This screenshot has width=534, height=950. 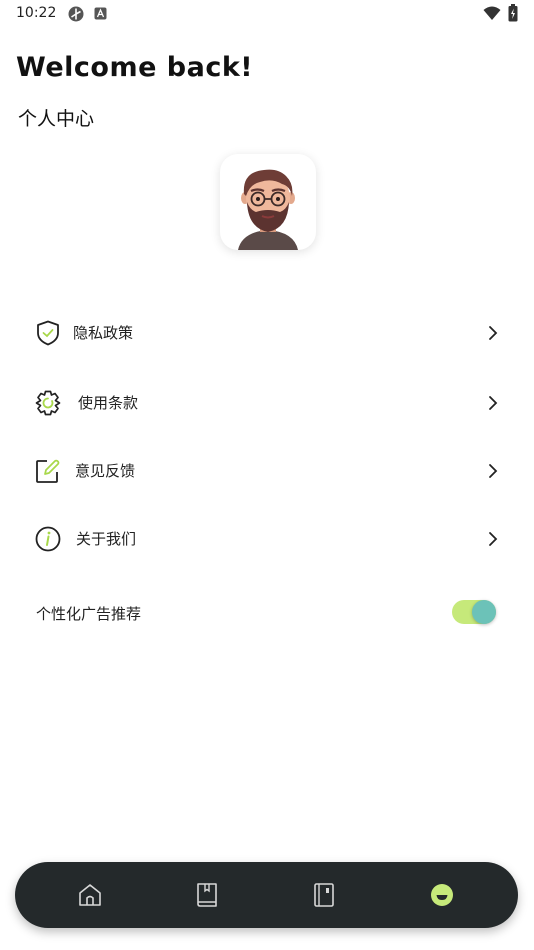 I want to click on avatar-illustration, so click(x=268, y=209).